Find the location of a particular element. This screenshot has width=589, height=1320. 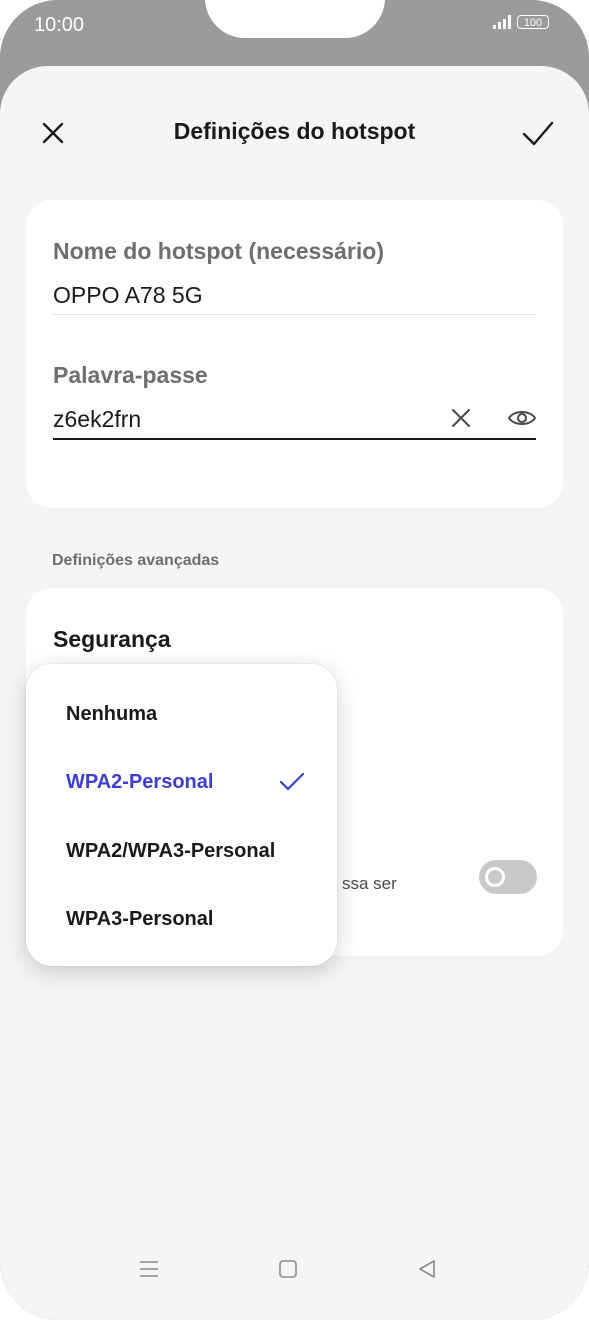

password-underline is located at coordinates (294, 439).